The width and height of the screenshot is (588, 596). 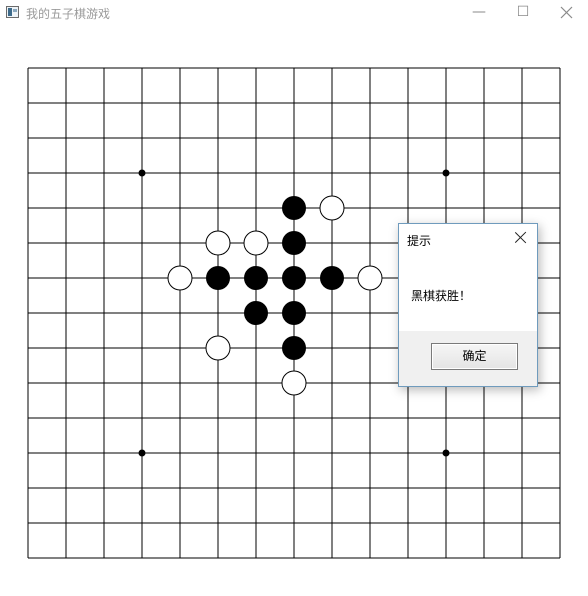 I want to click on dialog-title: 提示, so click(x=419, y=241).